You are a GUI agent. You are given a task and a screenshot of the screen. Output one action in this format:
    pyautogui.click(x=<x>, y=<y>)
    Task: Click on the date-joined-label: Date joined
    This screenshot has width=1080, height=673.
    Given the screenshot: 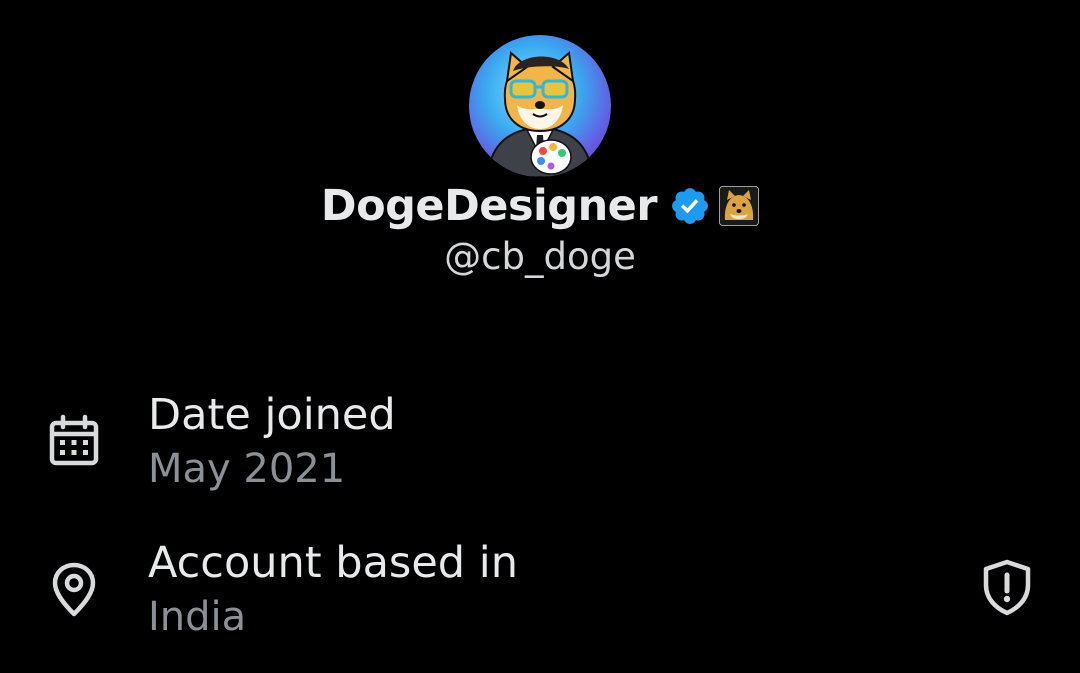 What is the action you would take?
    pyautogui.click(x=272, y=415)
    